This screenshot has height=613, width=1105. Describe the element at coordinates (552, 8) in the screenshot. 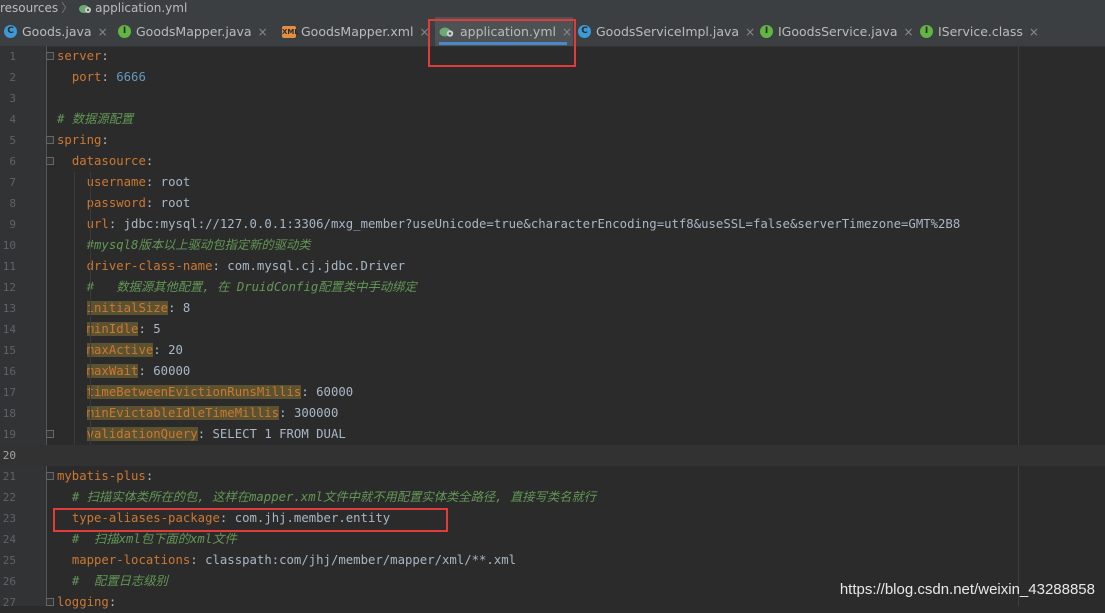

I see `breadcrumb: resources 〉 application.yml` at that location.